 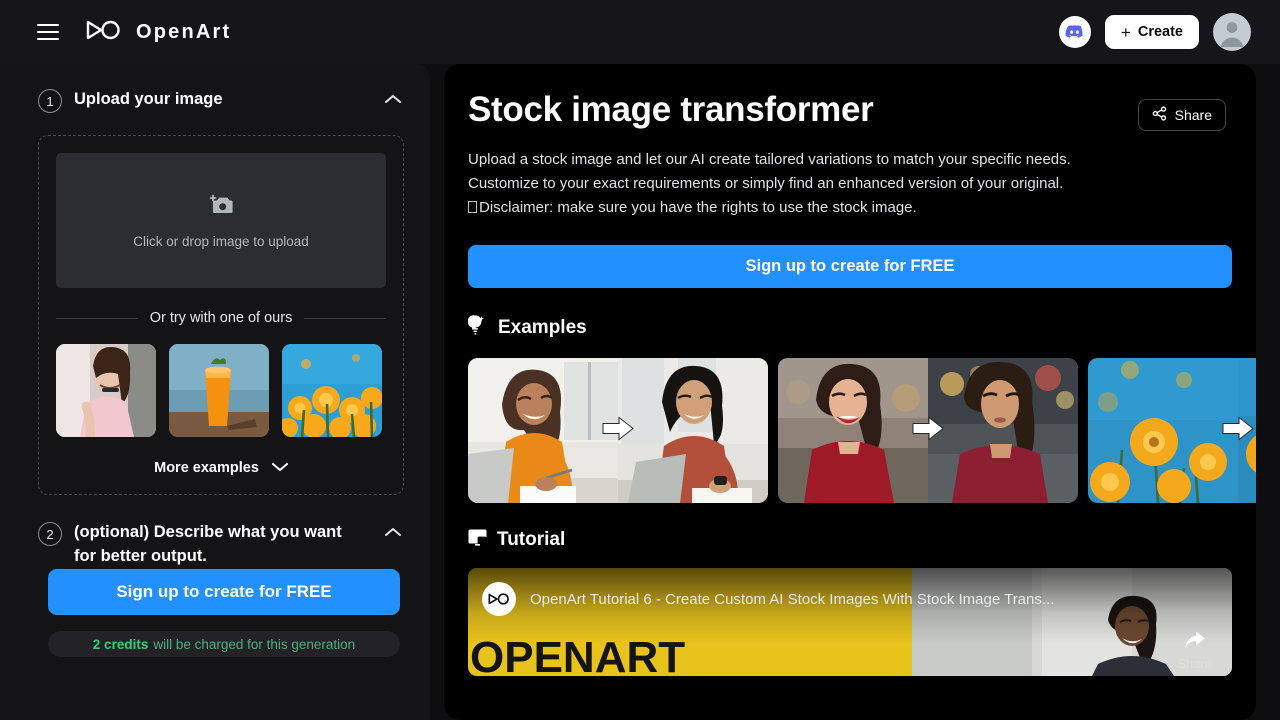 I want to click on example-card-woman-red-sweater, so click(x=928, y=430).